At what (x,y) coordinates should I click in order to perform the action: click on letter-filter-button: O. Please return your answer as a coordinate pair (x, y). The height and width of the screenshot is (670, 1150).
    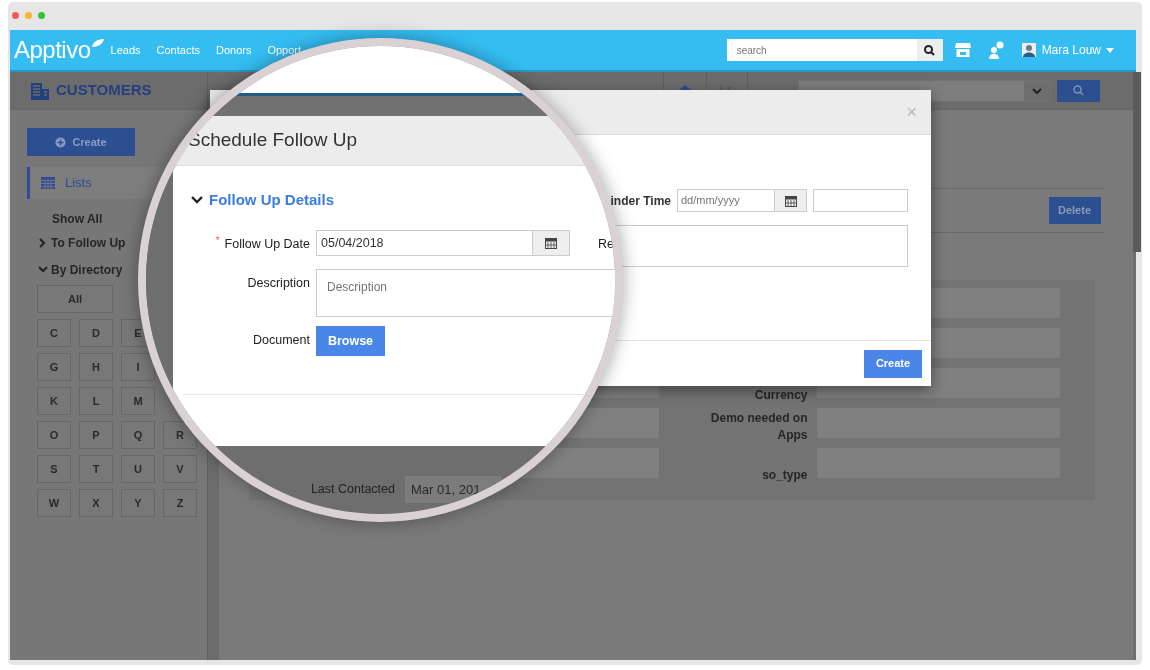
    Looking at the image, I should click on (54, 435).